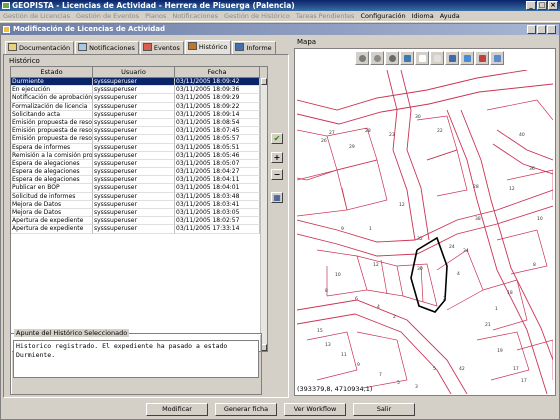 The height and width of the screenshot is (420, 560). Describe the element at coordinates (356, 299) in the screenshot. I see `map-house-number: 6` at that location.